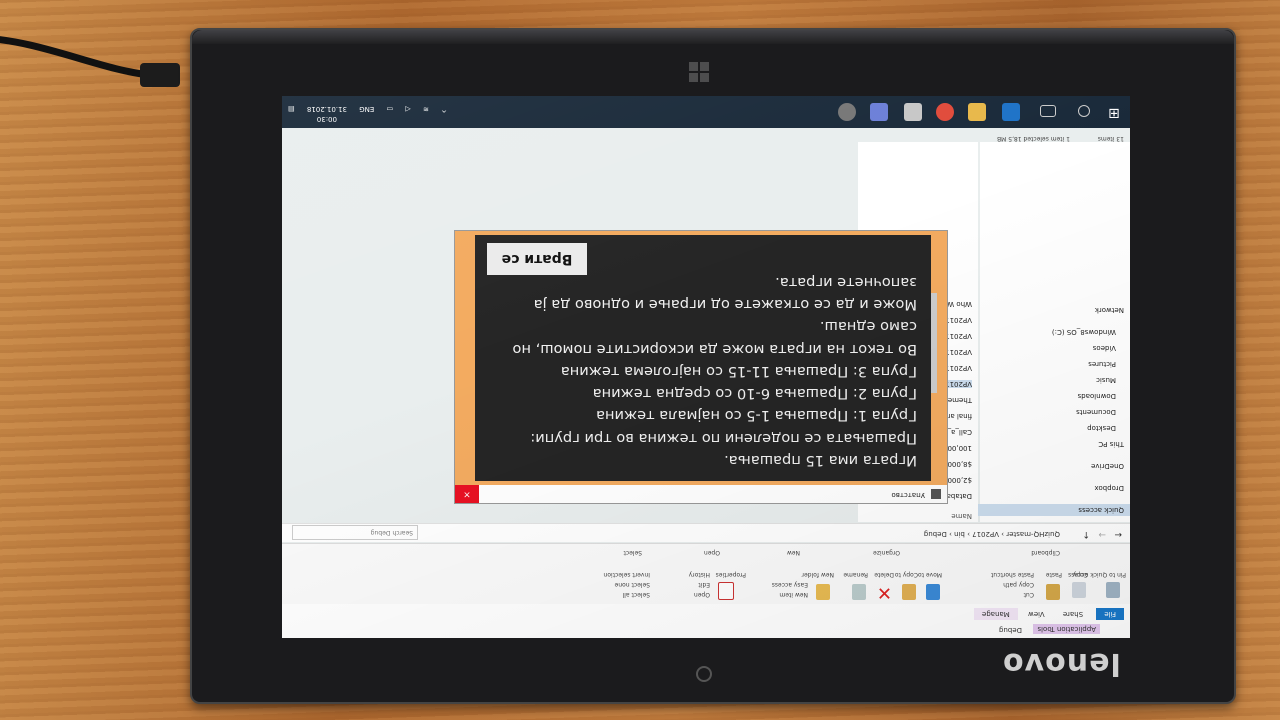 This screenshot has width=1280, height=720. What do you see at coordinates (884, 574) in the screenshot?
I see `delete-button: Delete` at bounding box center [884, 574].